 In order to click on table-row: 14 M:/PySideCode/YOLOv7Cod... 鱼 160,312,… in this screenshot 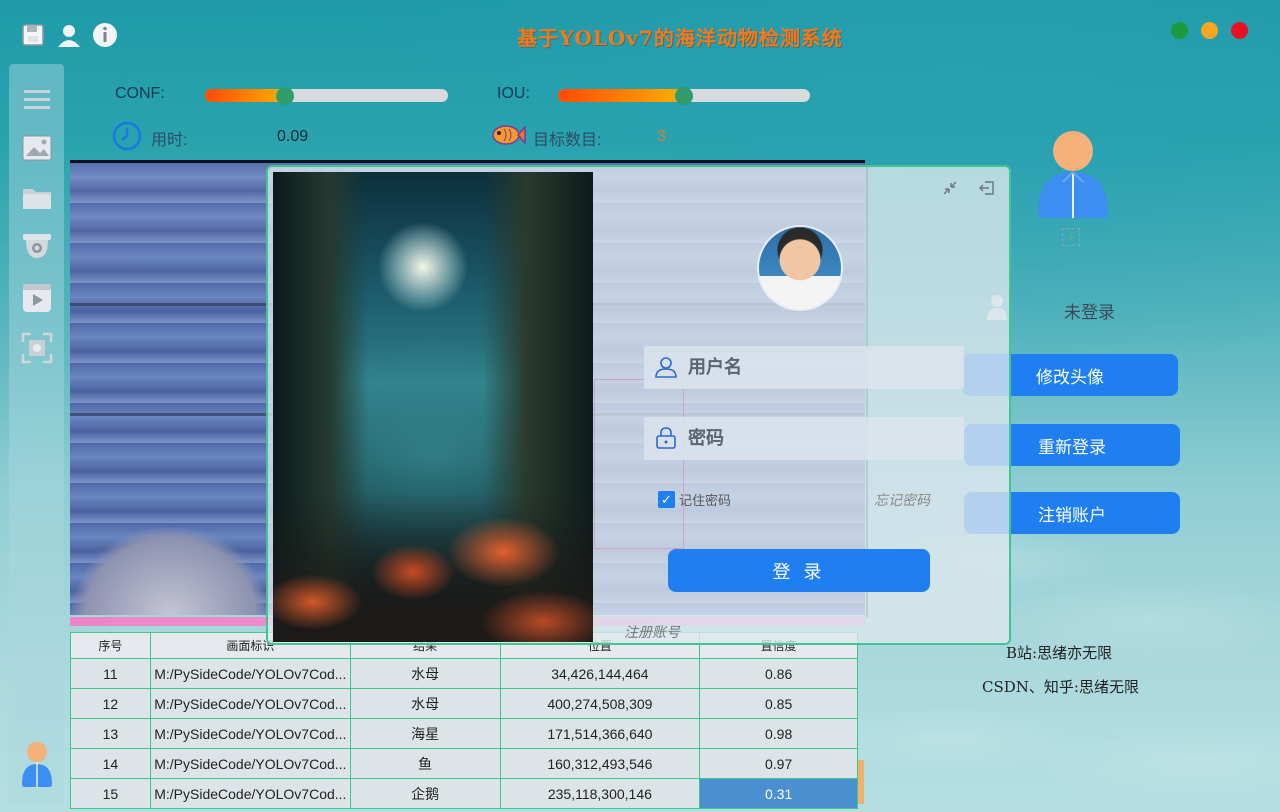, I will do `click(464, 763)`.